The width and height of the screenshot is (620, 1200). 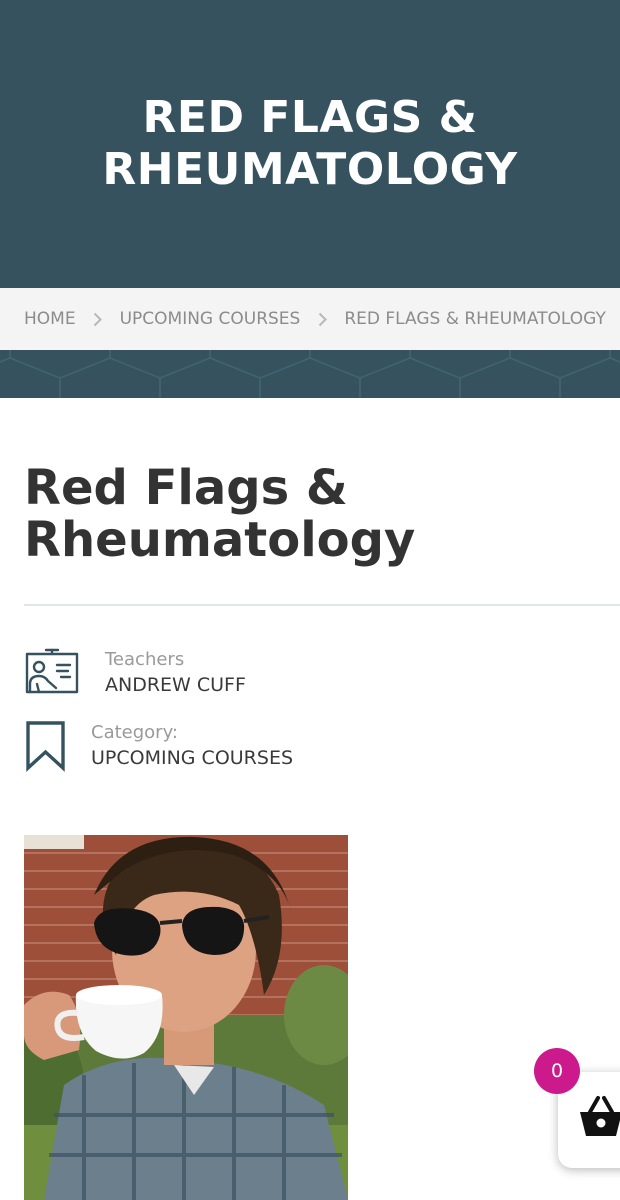 What do you see at coordinates (210, 319) in the screenshot?
I see `breadcrumb-item-upcoming-courses: UPCOMING COURSES` at bounding box center [210, 319].